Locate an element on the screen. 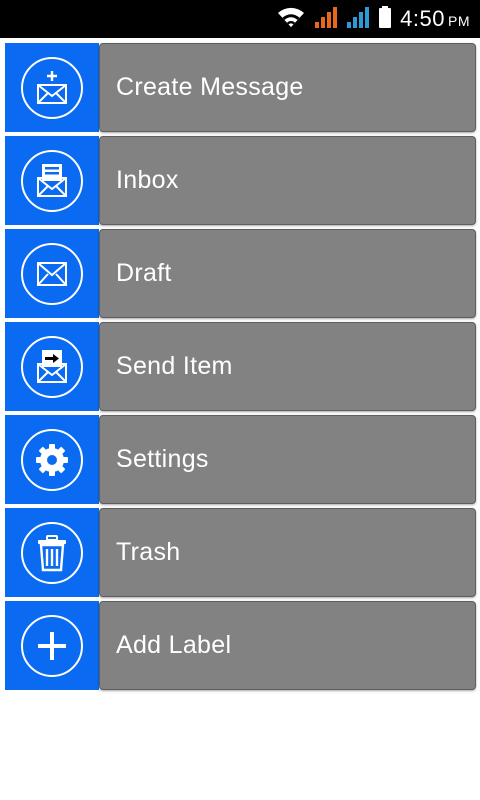 This screenshot has width=480, height=800. battery-icon is located at coordinates (385, 19).